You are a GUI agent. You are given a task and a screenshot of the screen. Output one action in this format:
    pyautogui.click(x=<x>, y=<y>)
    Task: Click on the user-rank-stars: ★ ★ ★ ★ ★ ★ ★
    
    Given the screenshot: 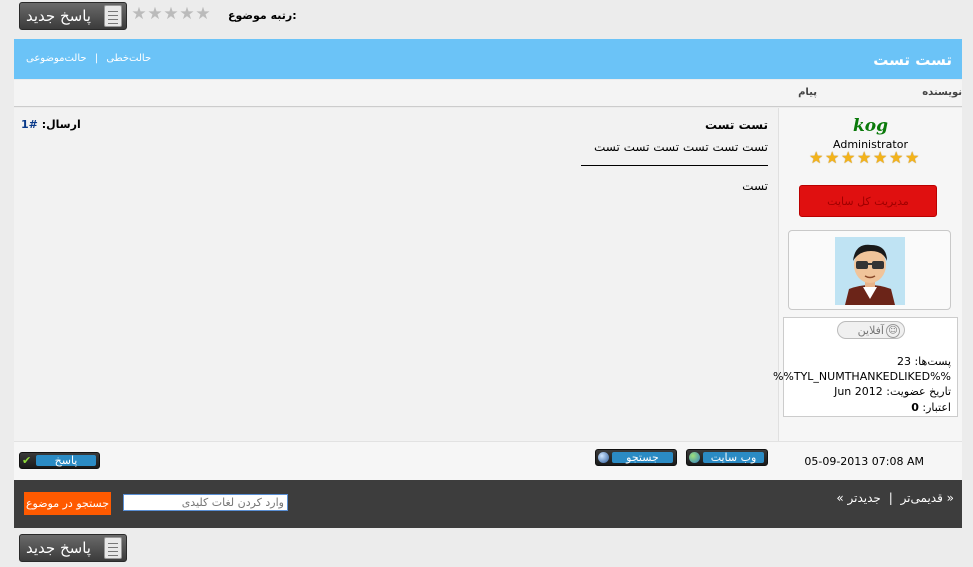 What is the action you would take?
    pyautogui.click(x=869, y=159)
    